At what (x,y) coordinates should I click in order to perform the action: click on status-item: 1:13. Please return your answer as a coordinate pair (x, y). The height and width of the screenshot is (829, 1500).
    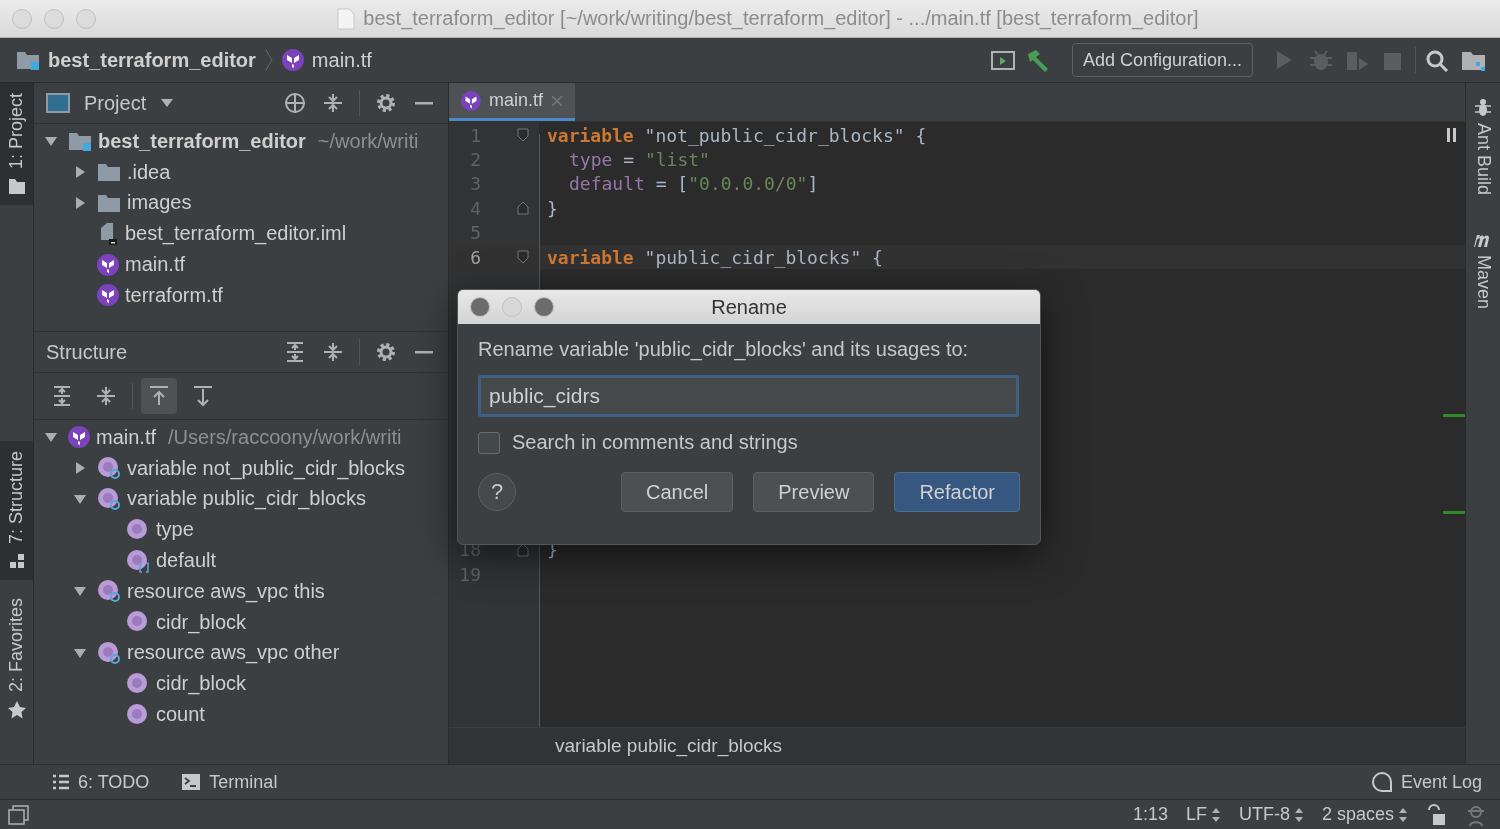
    Looking at the image, I should click on (1150, 814).